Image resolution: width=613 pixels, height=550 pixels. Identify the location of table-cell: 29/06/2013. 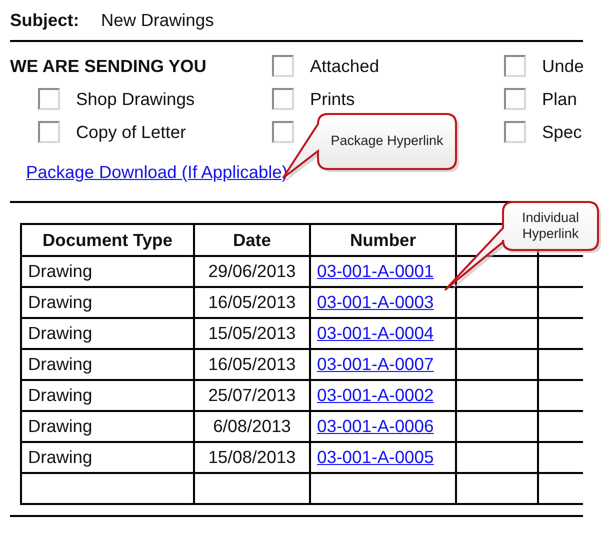
(252, 271).